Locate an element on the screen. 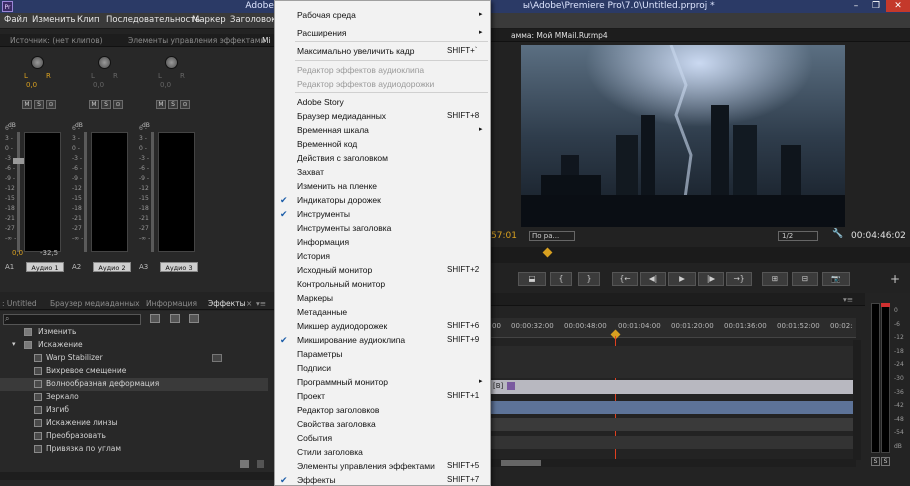 This screenshot has width=910, height=486. effect-item-warp-stabilizer: Warp Stabilizer is located at coordinates (134, 358).